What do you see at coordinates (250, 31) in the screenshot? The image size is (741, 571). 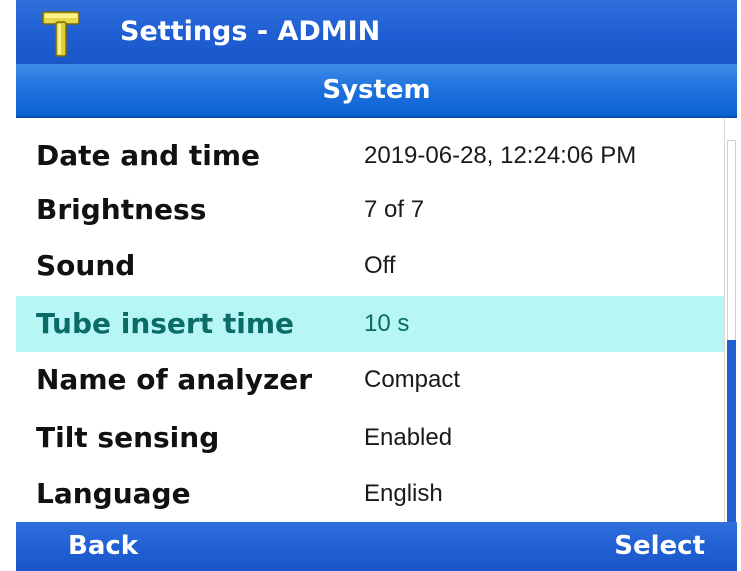 I see `window-title: Settings - ADMIN` at bounding box center [250, 31].